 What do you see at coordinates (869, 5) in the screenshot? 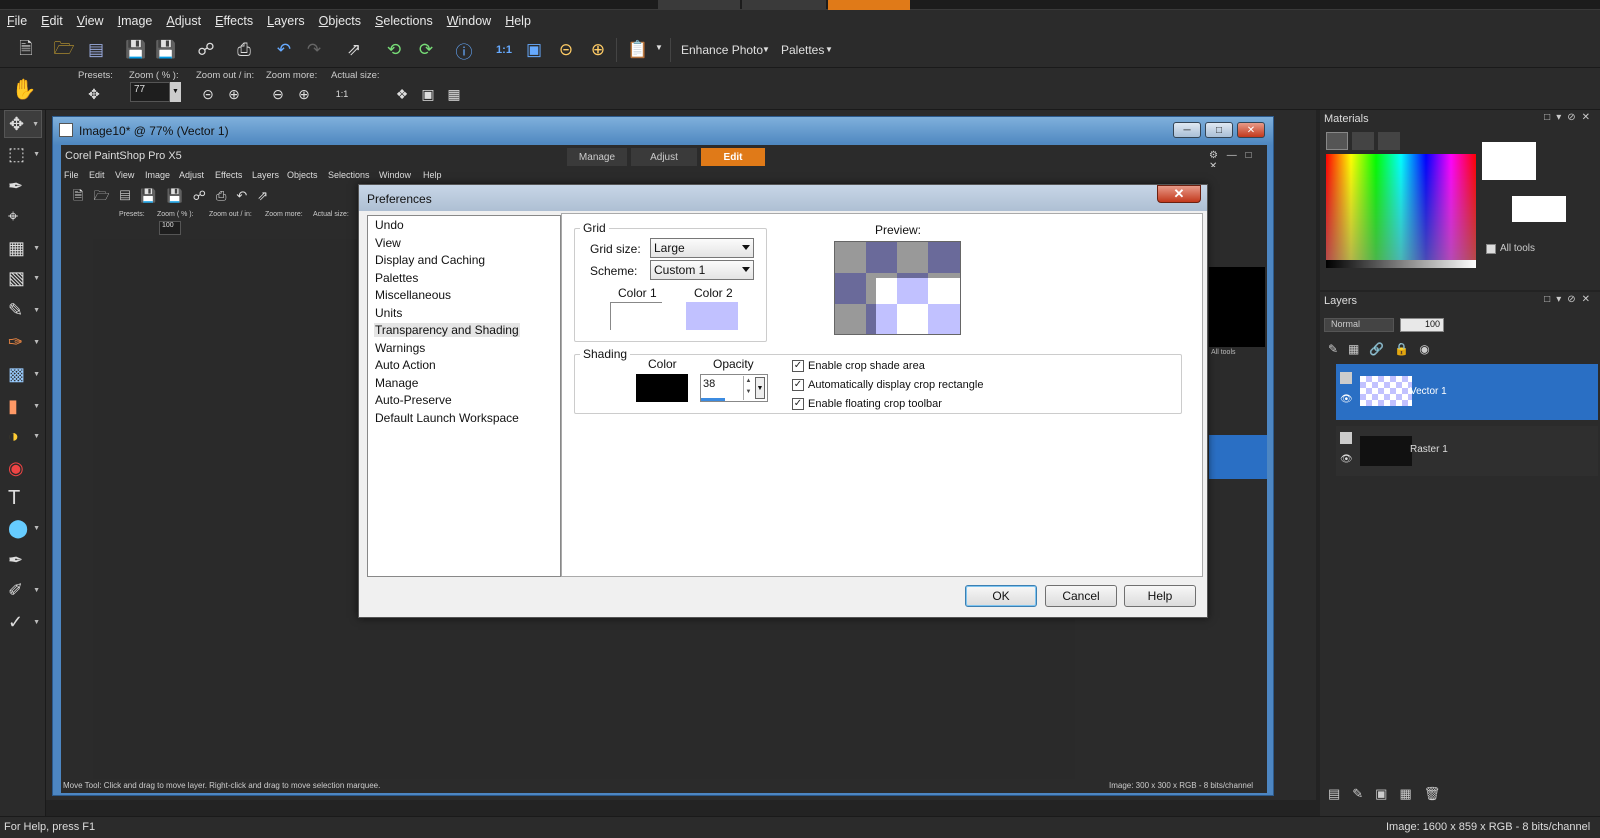
I see `tab-edit` at bounding box center [869, 5].